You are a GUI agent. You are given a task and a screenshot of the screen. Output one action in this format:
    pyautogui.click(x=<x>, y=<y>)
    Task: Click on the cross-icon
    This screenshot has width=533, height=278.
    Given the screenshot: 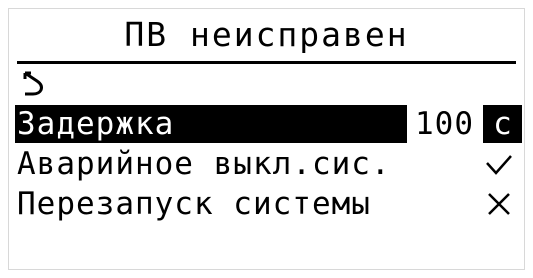 What is the action you would take?
    pyautogui.click(x=499, y=204)
    